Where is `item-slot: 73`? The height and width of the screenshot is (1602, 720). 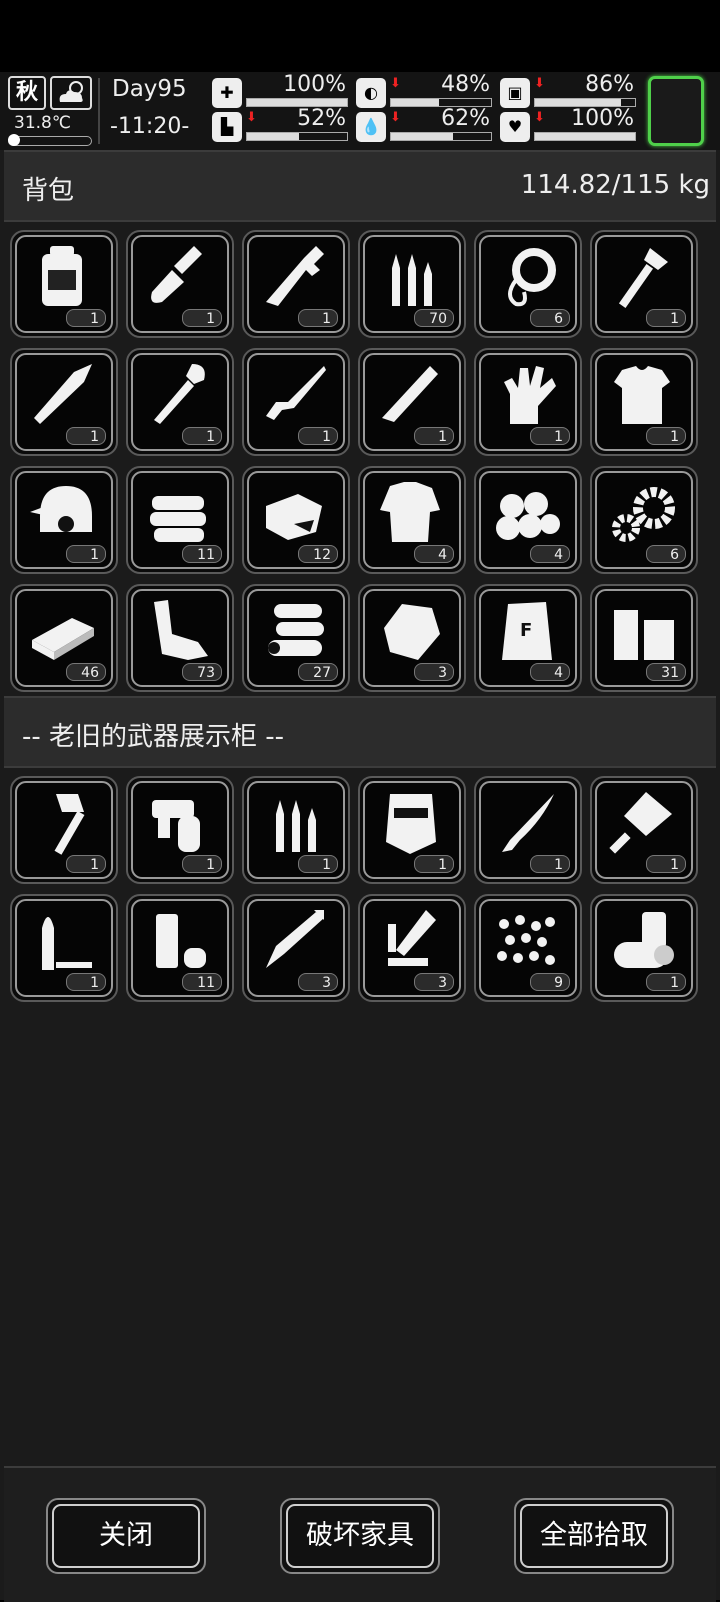 item-slot: 73 is located at coordinates (180, 638).